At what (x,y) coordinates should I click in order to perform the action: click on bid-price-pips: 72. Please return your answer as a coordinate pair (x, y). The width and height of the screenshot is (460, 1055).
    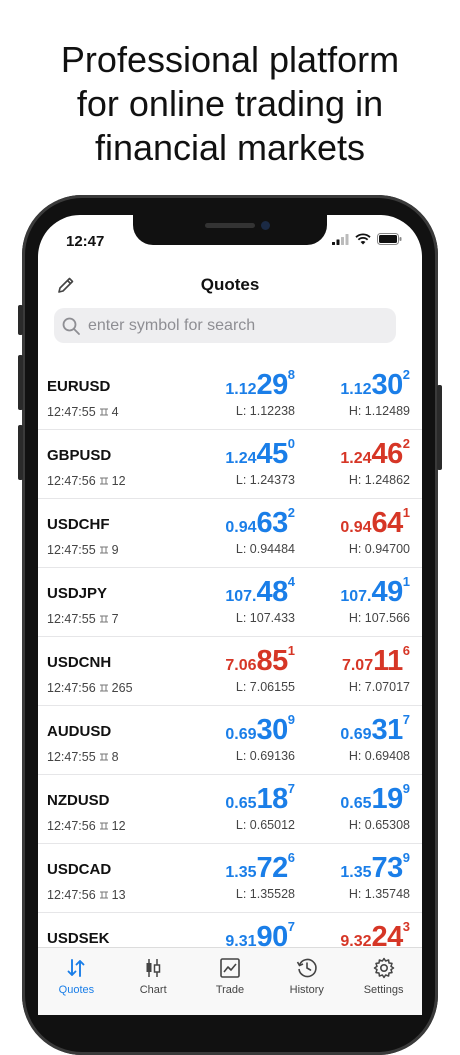
    Looking at the image, I should click on (272, 868).